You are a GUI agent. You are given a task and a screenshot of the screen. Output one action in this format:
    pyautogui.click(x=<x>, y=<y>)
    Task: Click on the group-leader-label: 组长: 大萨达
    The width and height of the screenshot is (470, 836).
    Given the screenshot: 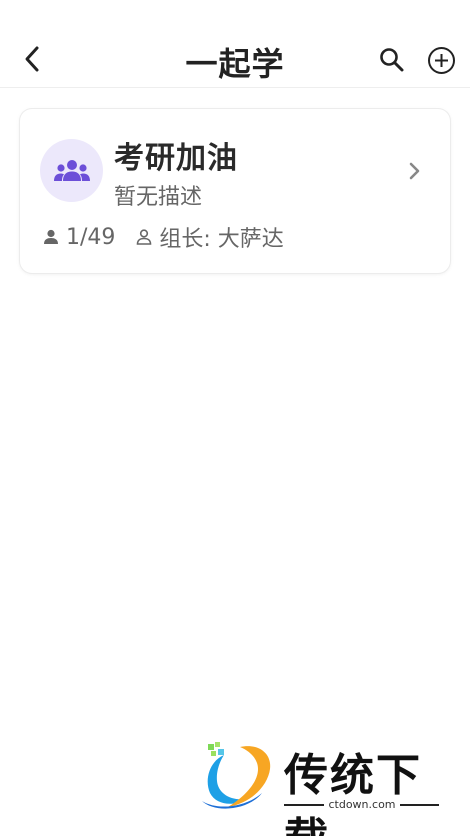 What is the action you would take?
    pyautogui.click(x=221, y=239)
    